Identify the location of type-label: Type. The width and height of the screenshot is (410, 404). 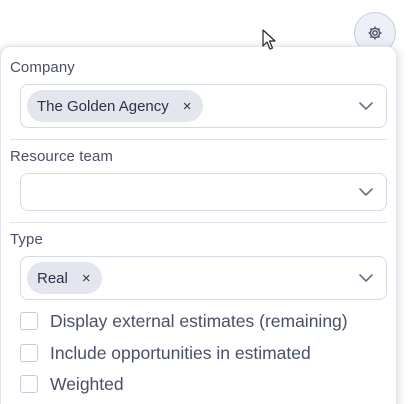
(26, 239).